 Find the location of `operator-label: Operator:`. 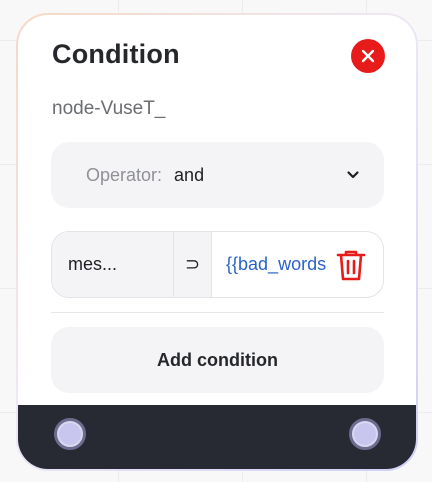

operator-label: Operator: is located at coordinates (124, 174).